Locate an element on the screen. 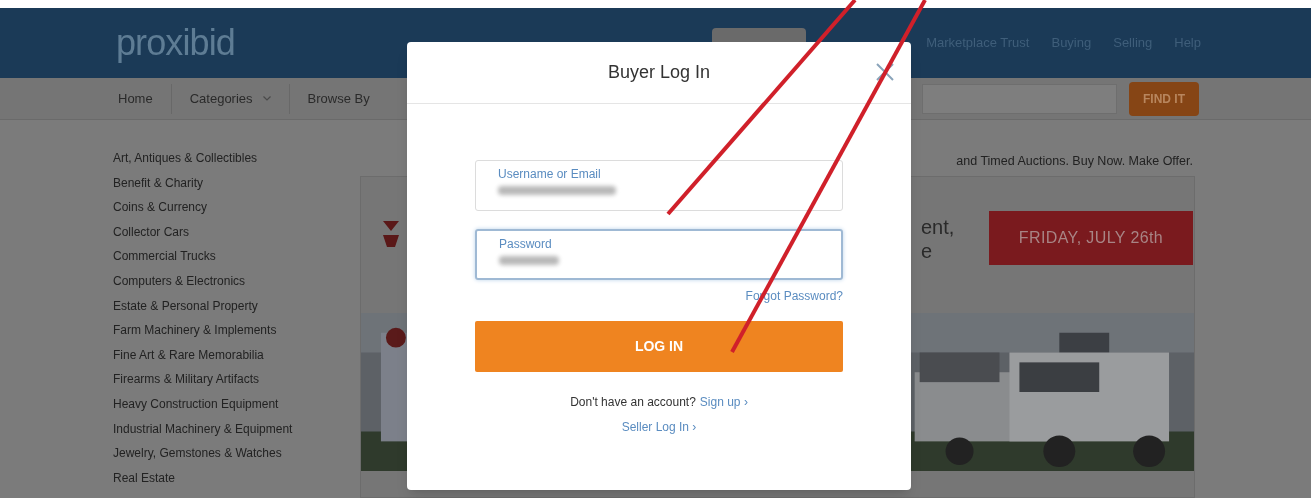 The height and width of the screenshot is (498, 1311). category-link: Jewelry, Gemstones & Watches is located at coordinates (236, 453).